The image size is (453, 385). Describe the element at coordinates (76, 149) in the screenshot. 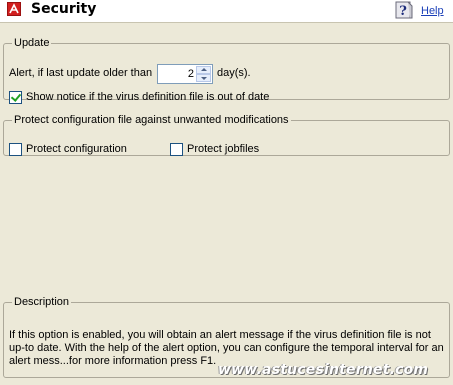

I see `protect-config-label: Protect configuration` at that location.